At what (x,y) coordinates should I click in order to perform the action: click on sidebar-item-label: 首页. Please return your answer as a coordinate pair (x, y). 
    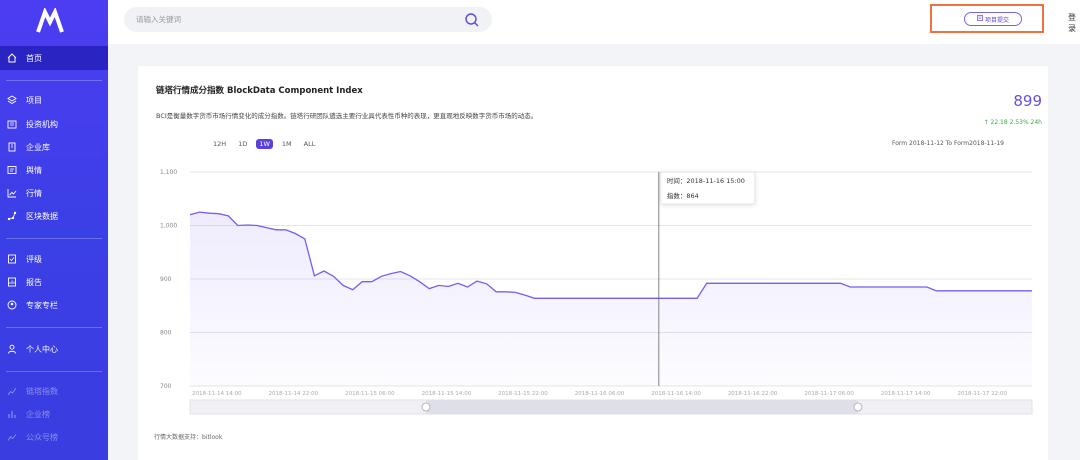
    Looking at the image, I should click on (34, 58).